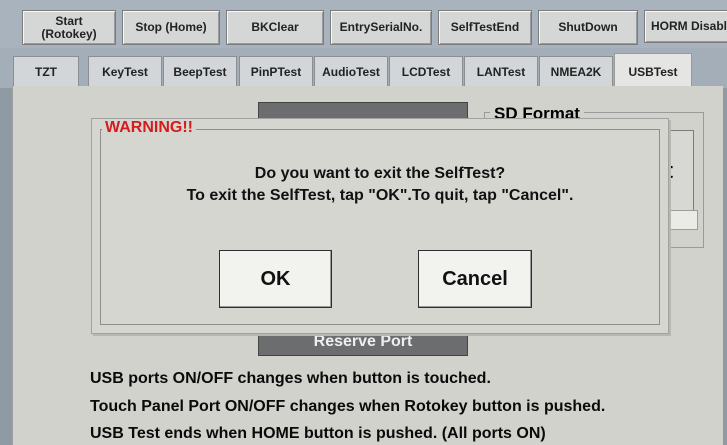 This screenshot has height=445, width=727. I want to click on tab-pinptest: PinPTest, so click(276, 71).